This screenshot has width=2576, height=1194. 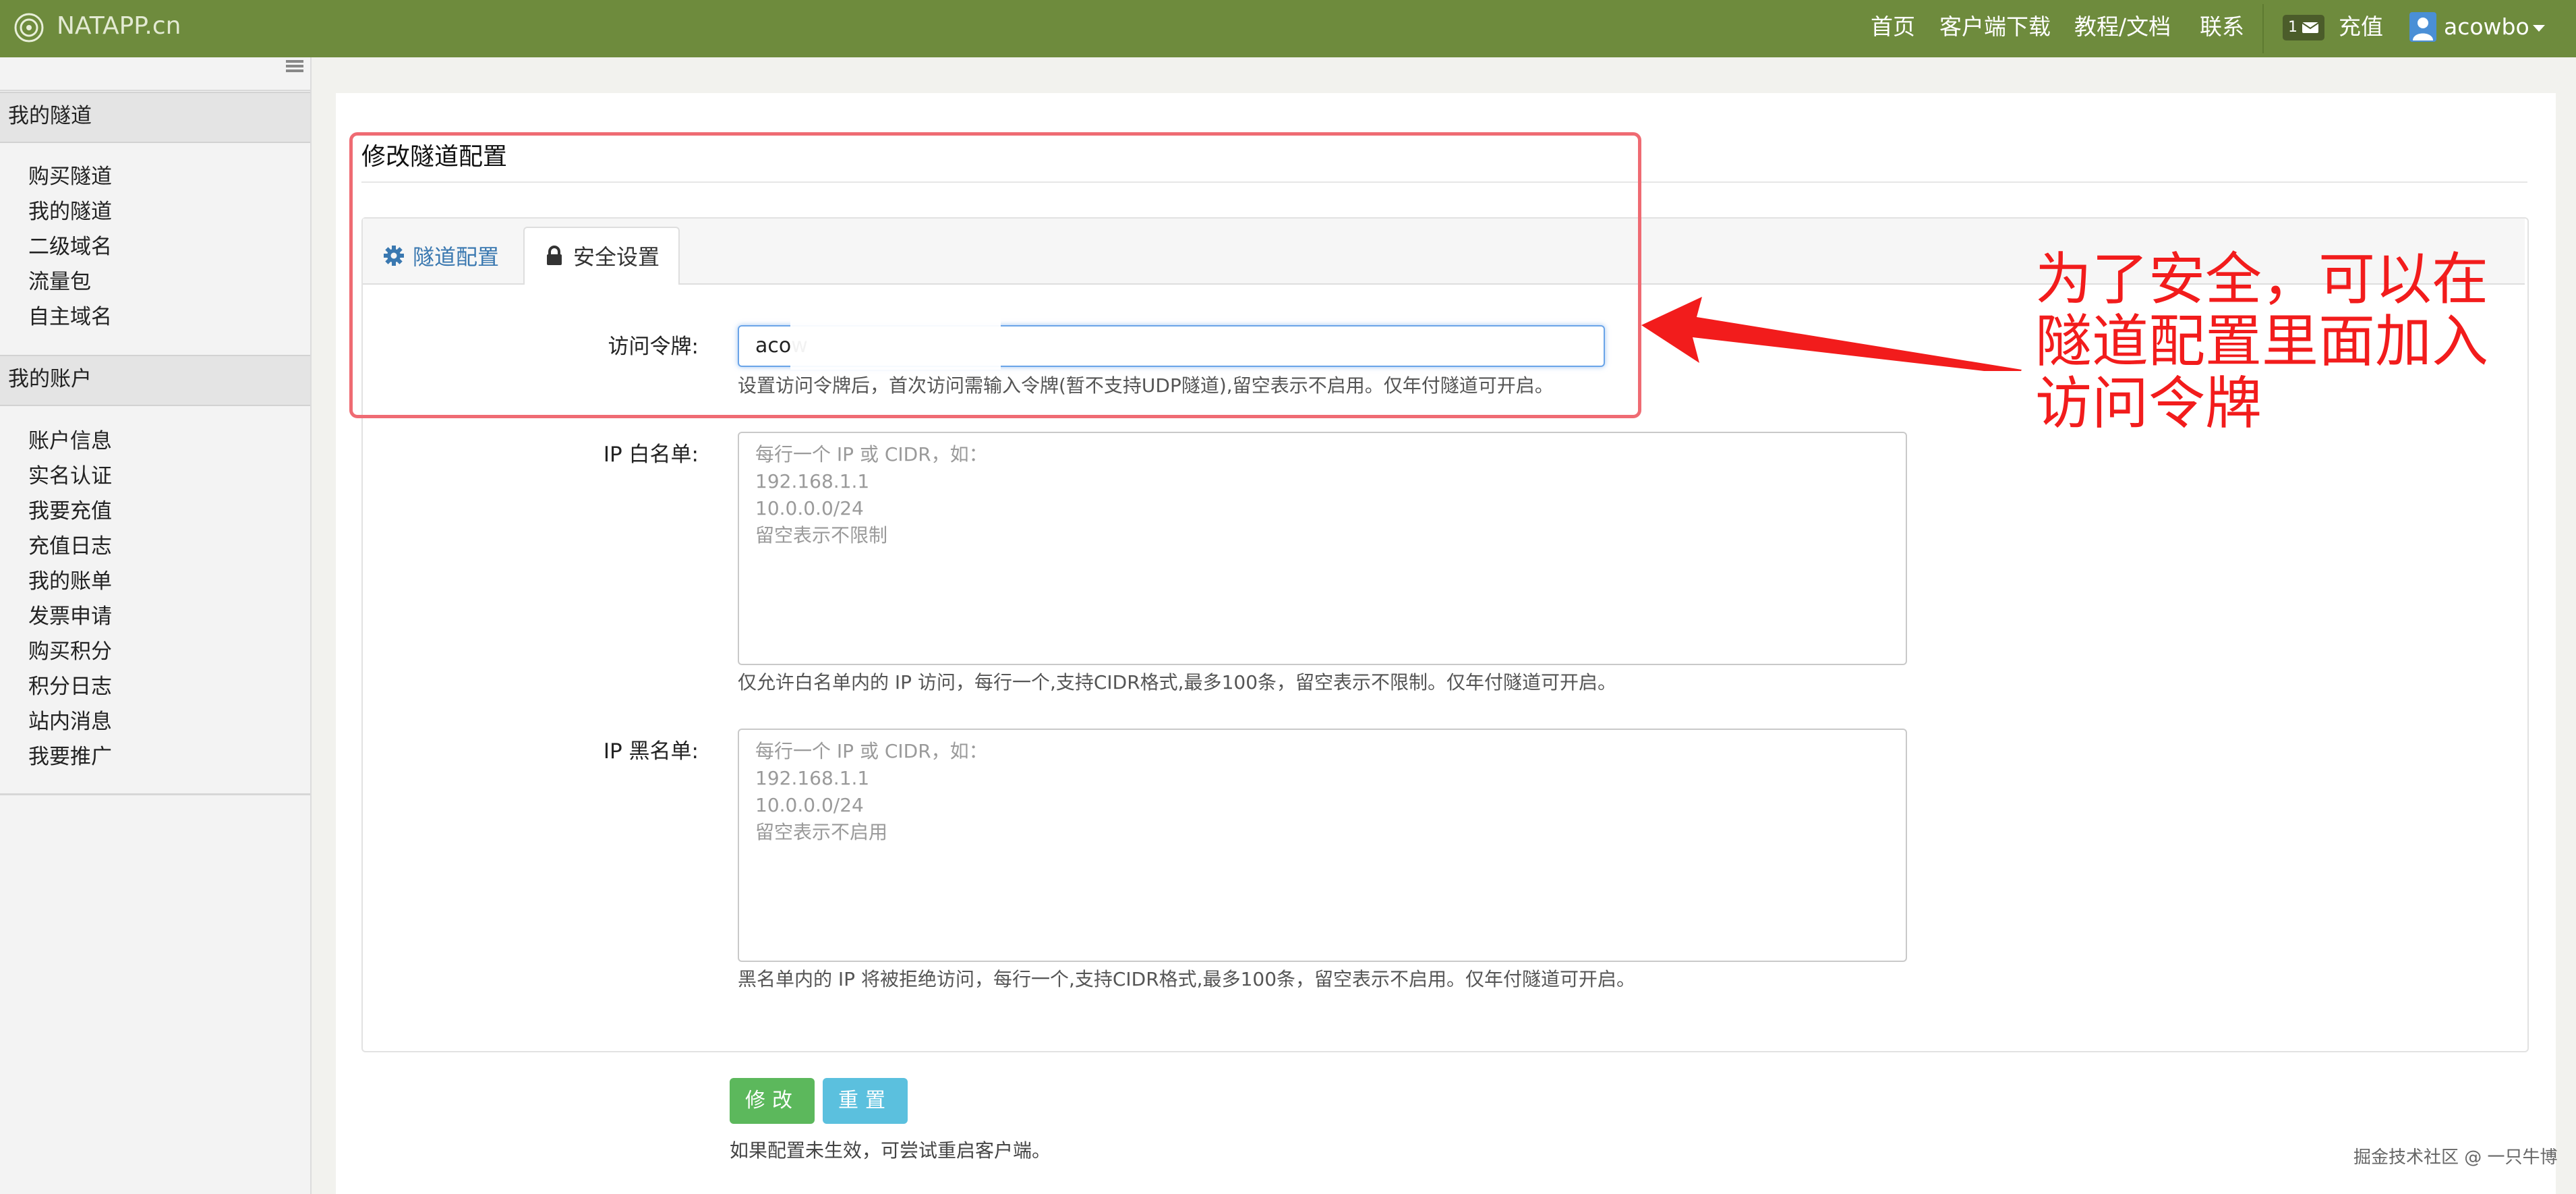 I want to click on annotation-line: 访问令牌, so click(x=2149, y=403).